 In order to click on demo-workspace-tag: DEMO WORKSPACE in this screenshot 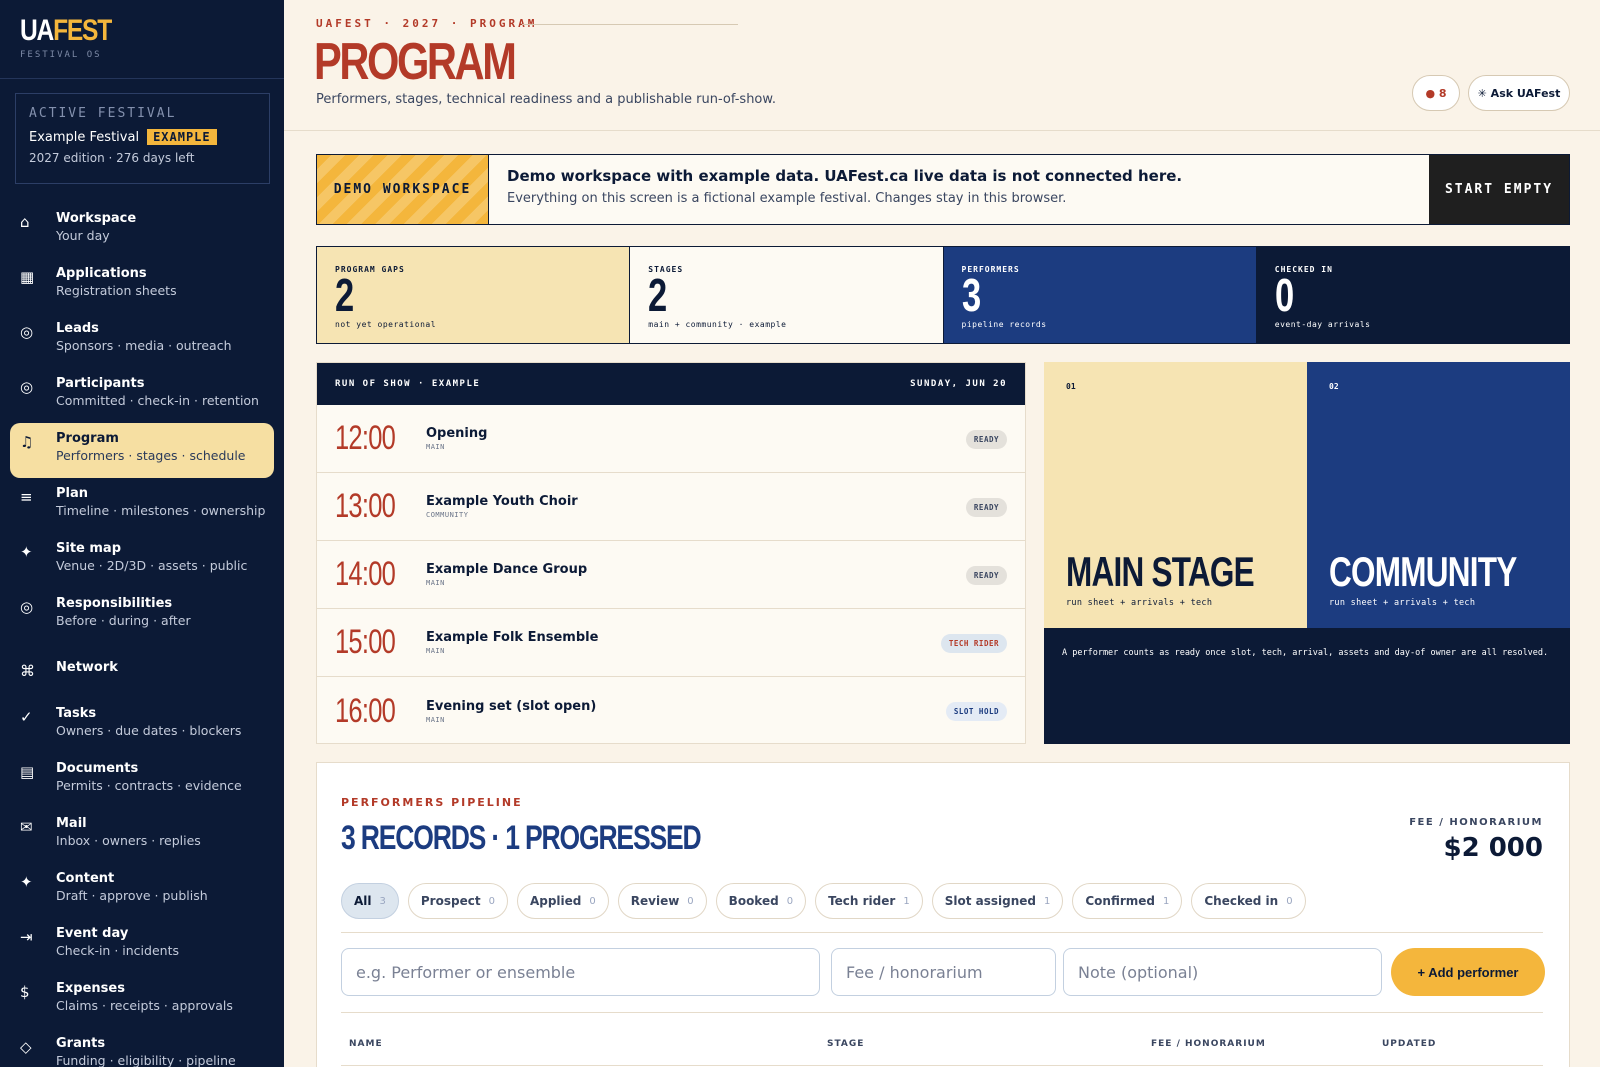, I will do `click(403, 189)`.